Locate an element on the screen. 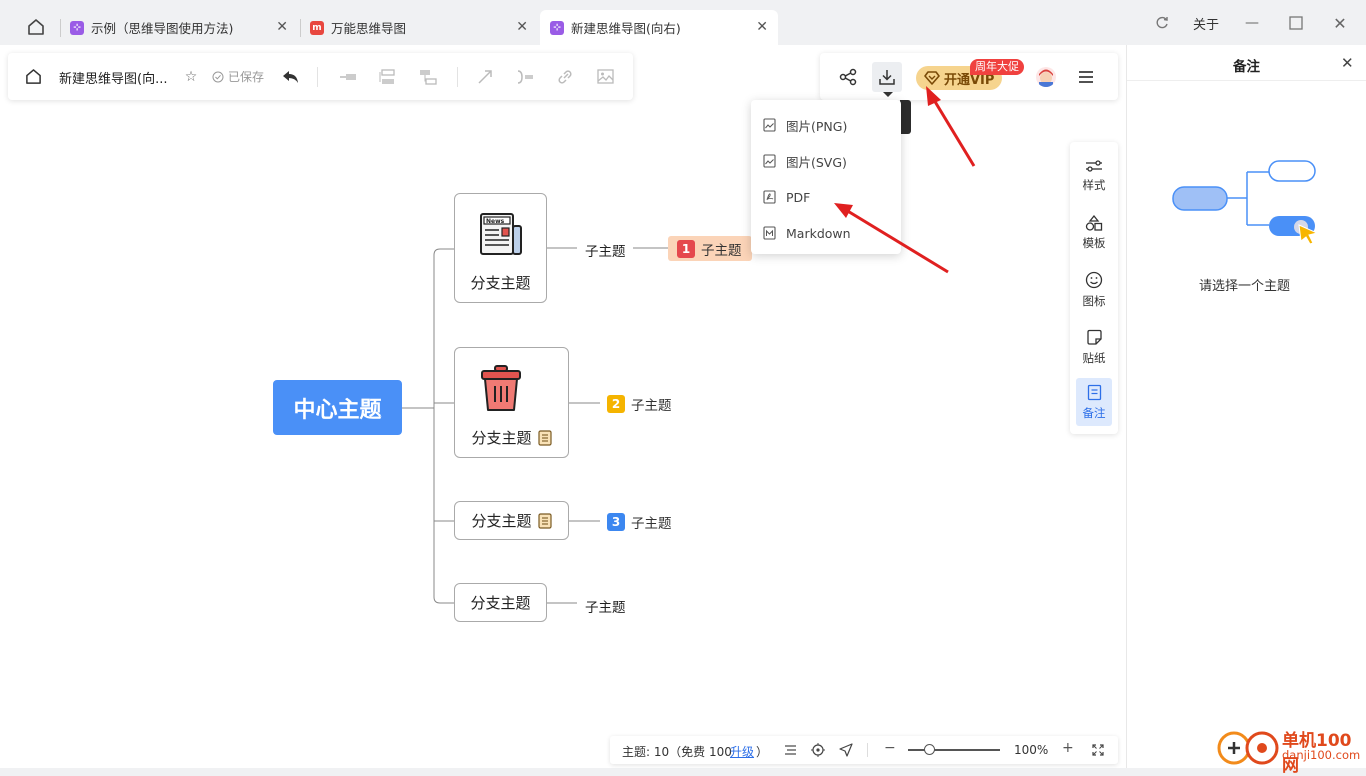 Image resolution: width=1366 pixels, height=776 pixels. sidebar-item-icon: 图标 is located at coordinates (1094, 290).